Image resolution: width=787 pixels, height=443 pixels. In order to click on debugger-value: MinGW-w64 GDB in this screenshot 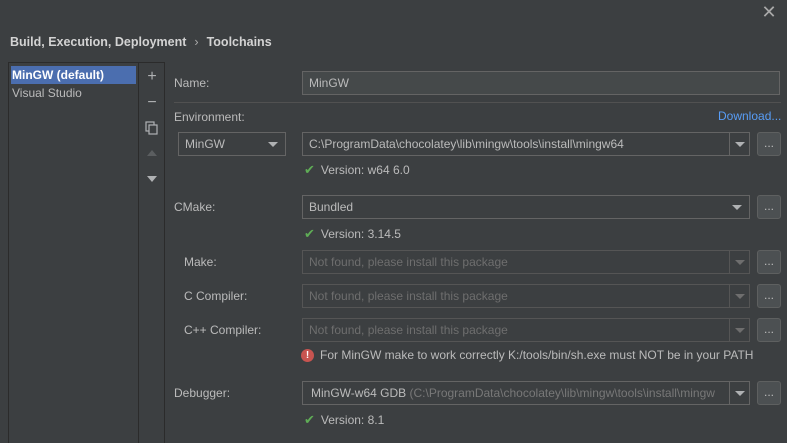, I will do `click(359, 393)`.